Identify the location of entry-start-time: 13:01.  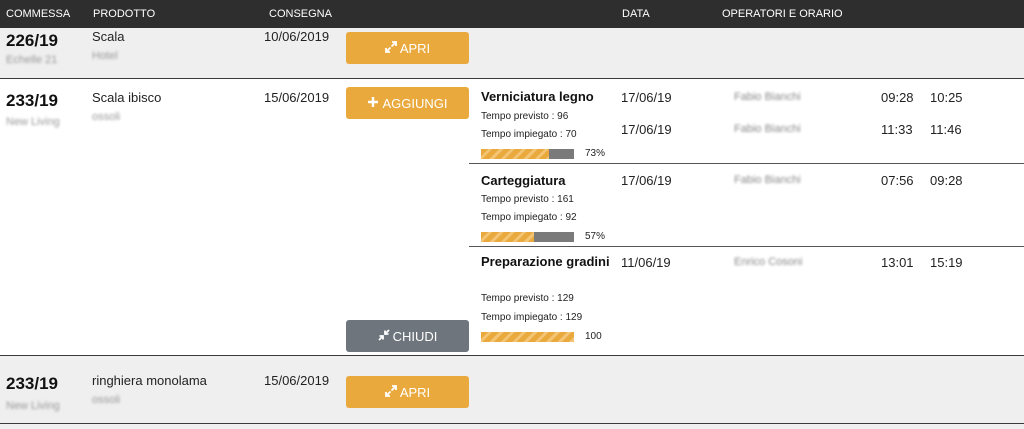
(897, 262).